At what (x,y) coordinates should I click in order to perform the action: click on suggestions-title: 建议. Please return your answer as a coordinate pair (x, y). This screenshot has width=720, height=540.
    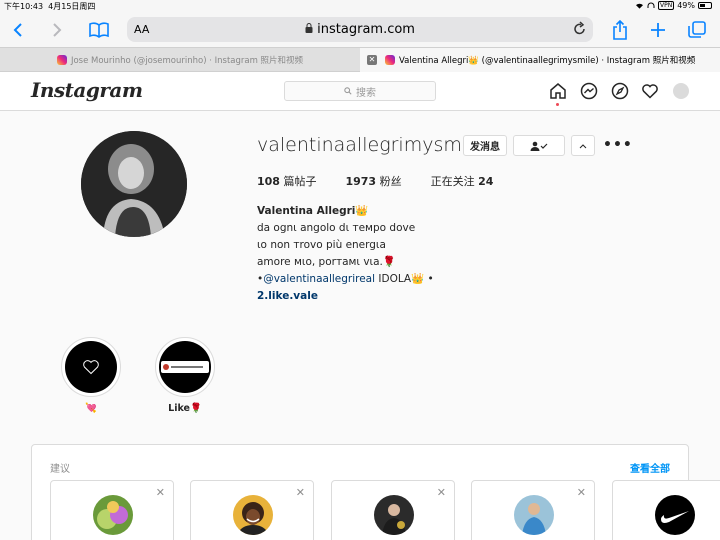
    Looking at the image, I should click on (60, 469).